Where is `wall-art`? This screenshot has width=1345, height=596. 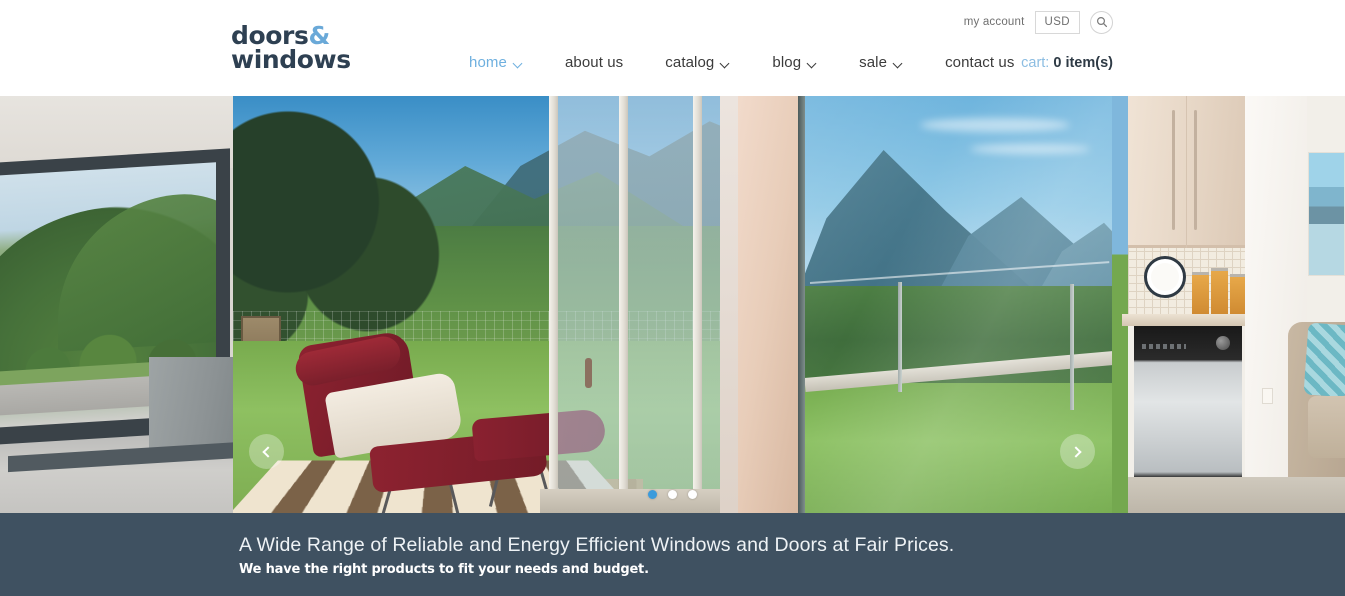
wall-art is located at coordinates (1326, 214).